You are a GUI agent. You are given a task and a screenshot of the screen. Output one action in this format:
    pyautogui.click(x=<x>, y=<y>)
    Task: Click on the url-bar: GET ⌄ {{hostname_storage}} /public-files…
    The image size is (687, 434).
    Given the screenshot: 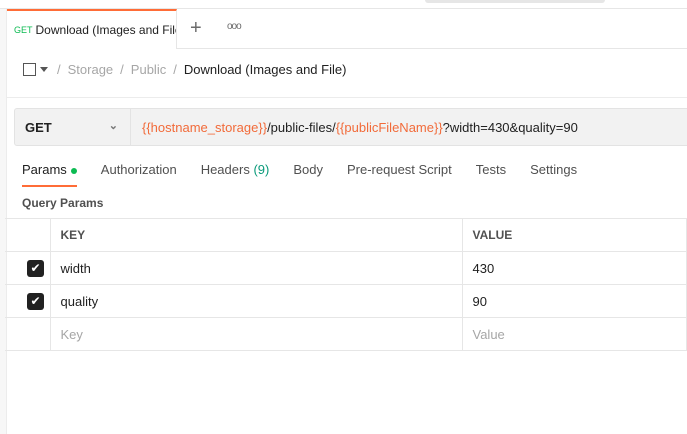 What is the action you would take?
    pyautogui.click(x=350, y=127)
    